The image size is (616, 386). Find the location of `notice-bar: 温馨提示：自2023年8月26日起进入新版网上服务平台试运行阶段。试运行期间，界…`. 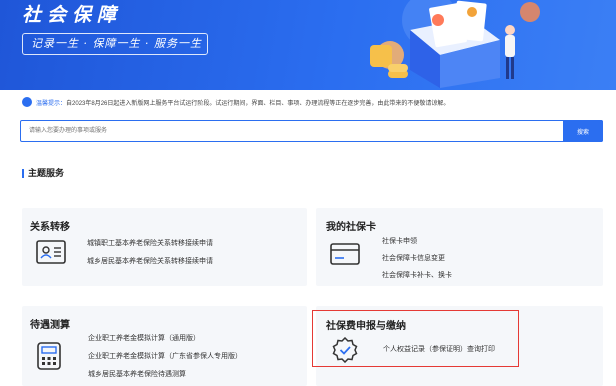

notice-bar: 温馨提示：自2023年8月26日起进入新版网上服务平台试运行阶段。试运行期间，界… is located at coordinates (312, 103).